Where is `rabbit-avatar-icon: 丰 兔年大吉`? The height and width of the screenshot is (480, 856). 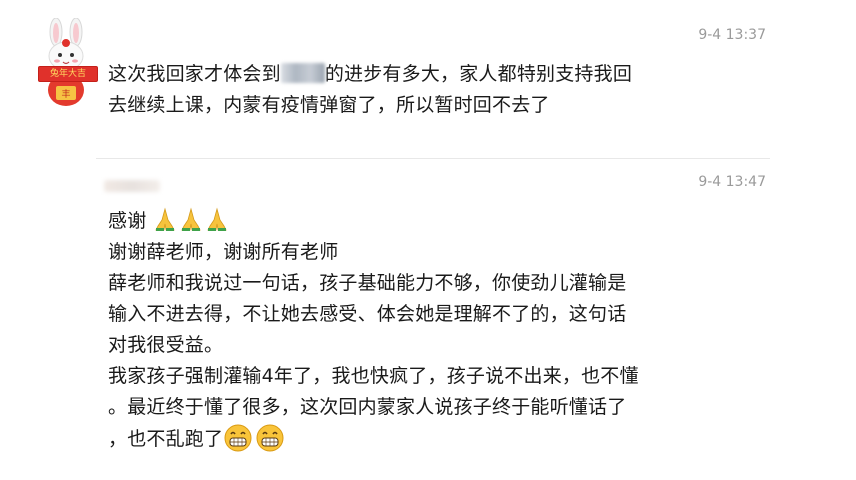 rabbit-avatar-icon: 丰 兔年大吉 is located at coordinates (67, 64).